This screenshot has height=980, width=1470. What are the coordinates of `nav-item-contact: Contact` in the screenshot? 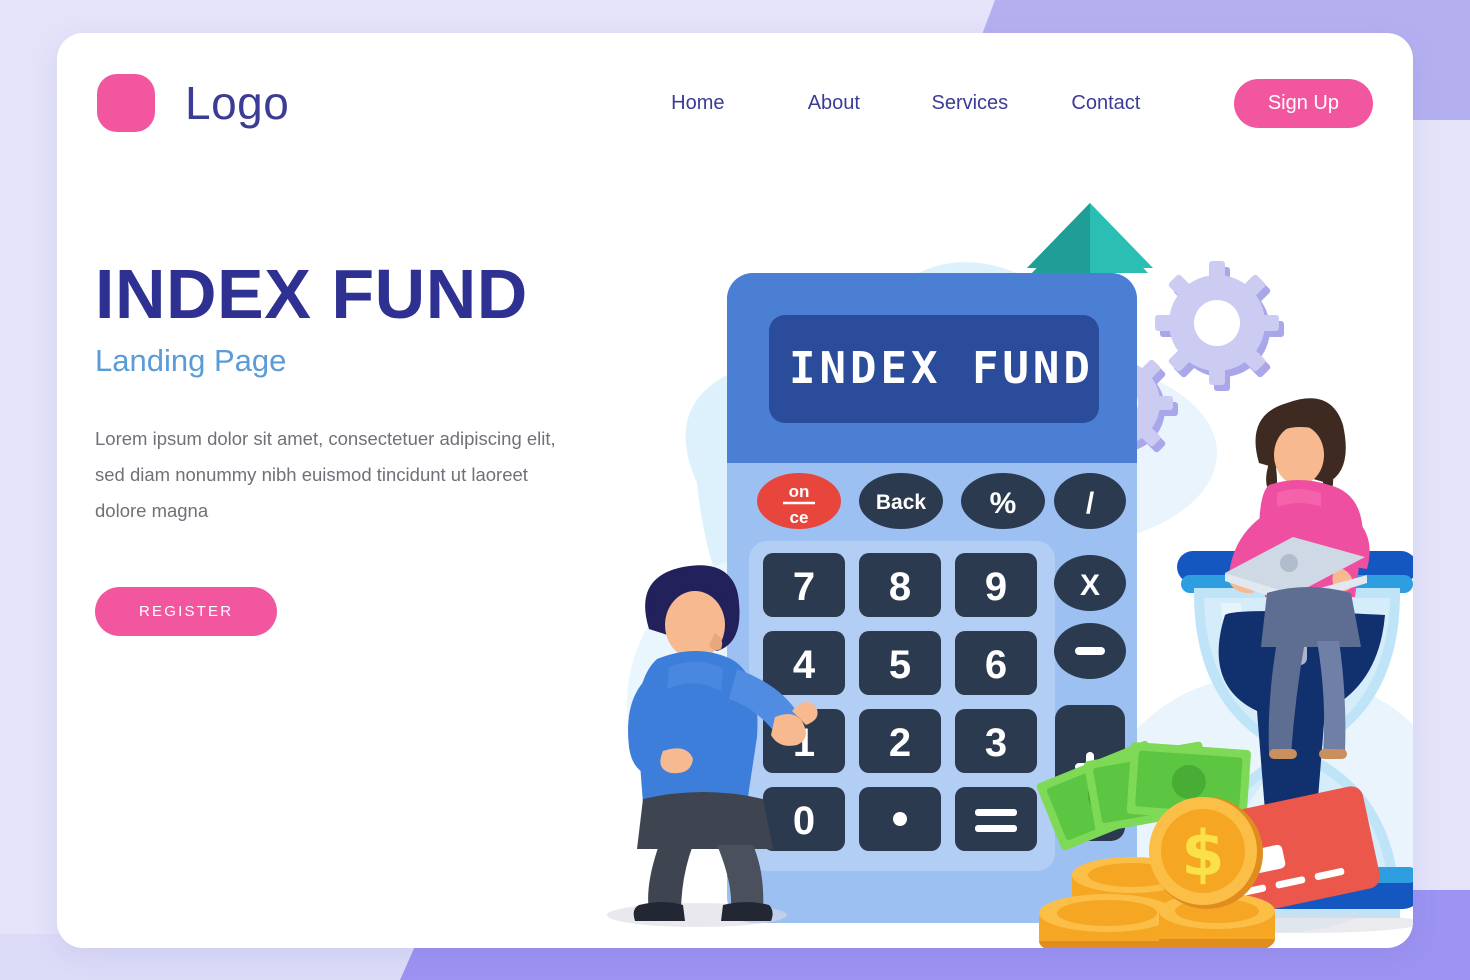 It's located at (1106, 103).